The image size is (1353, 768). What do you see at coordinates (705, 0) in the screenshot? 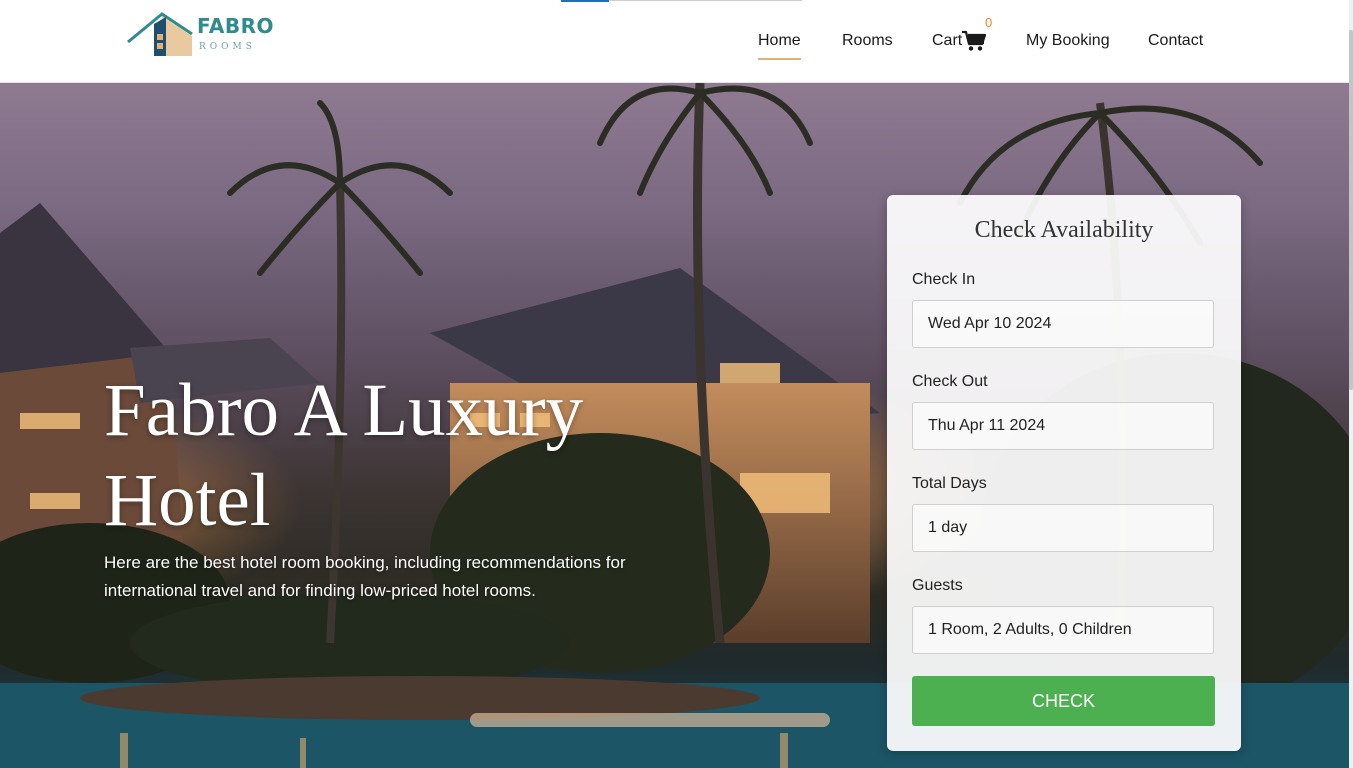
I see `top-divider` at bounding box center [705, 0].